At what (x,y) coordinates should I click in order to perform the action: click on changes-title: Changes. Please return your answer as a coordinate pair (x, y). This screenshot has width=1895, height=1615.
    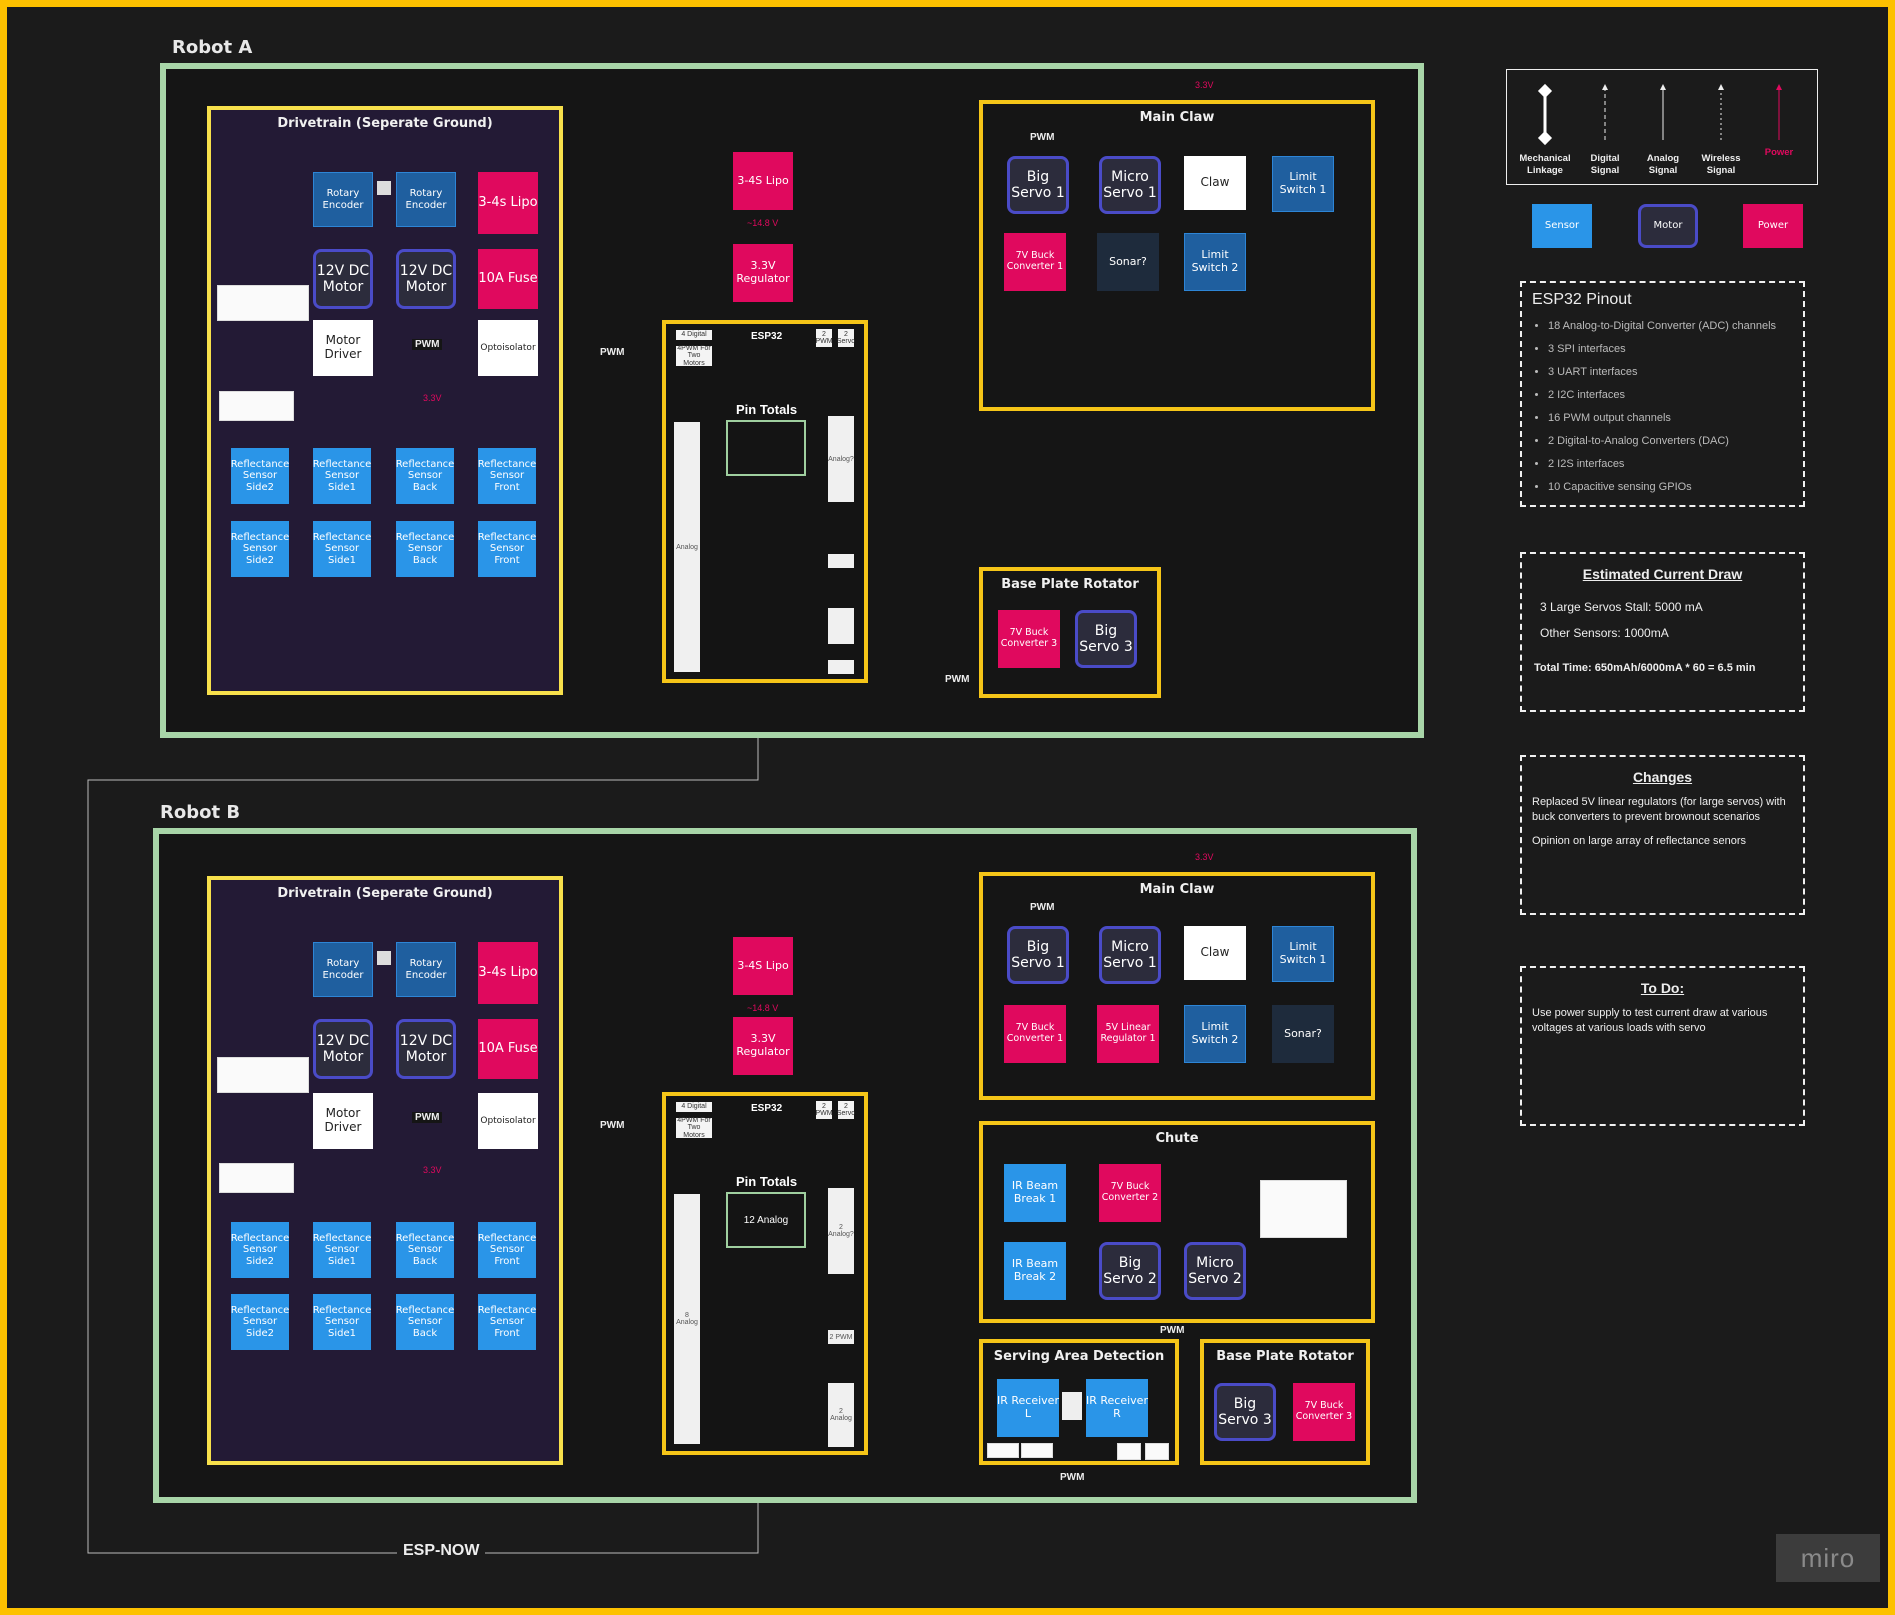
    Looking at the image, I should click on (1662, 777).